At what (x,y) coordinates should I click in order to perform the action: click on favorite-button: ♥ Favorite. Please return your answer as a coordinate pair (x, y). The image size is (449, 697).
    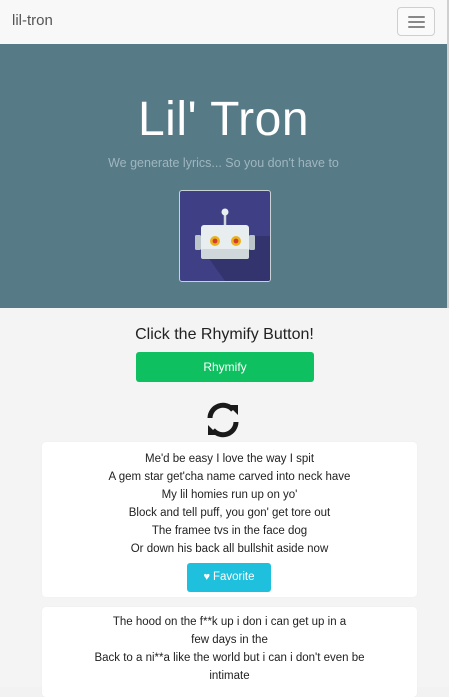
    Looking at the image, I should click on (229, 577).